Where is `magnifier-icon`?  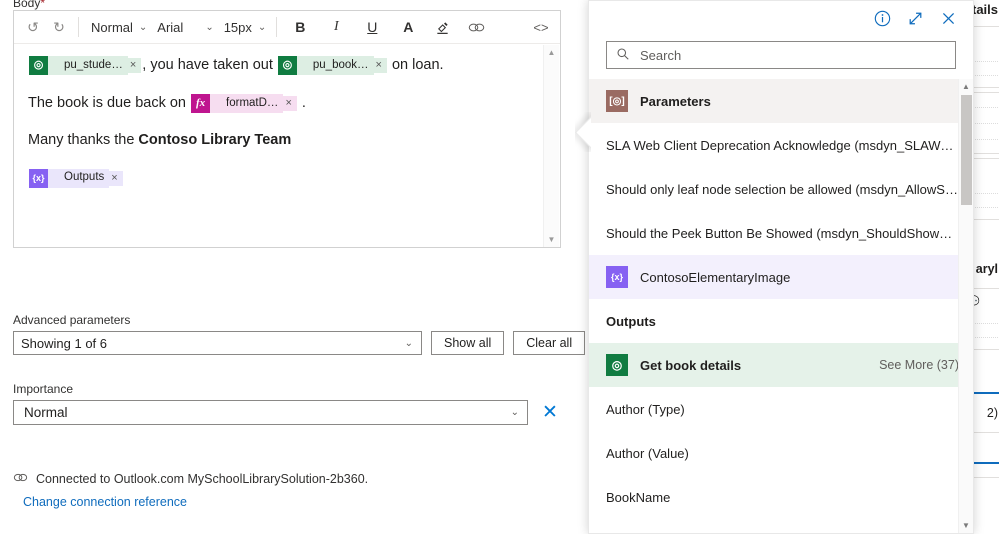 magnifier-icon is located at coordinates (623, 53).